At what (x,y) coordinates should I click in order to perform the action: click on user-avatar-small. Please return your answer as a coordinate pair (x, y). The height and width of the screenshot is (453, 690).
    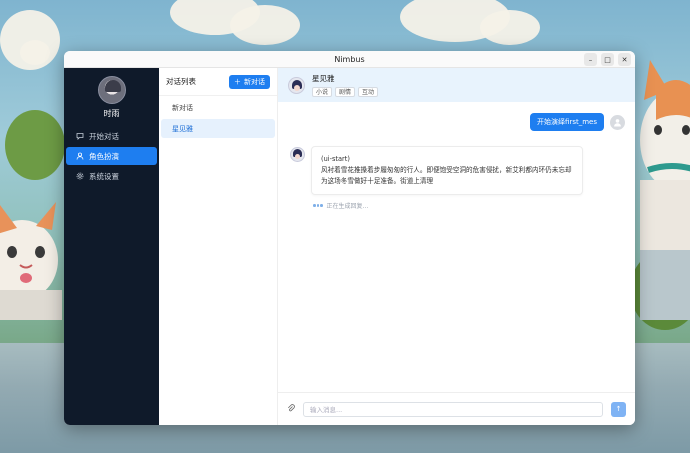
    Looking at the image, I should click on (617, 122).